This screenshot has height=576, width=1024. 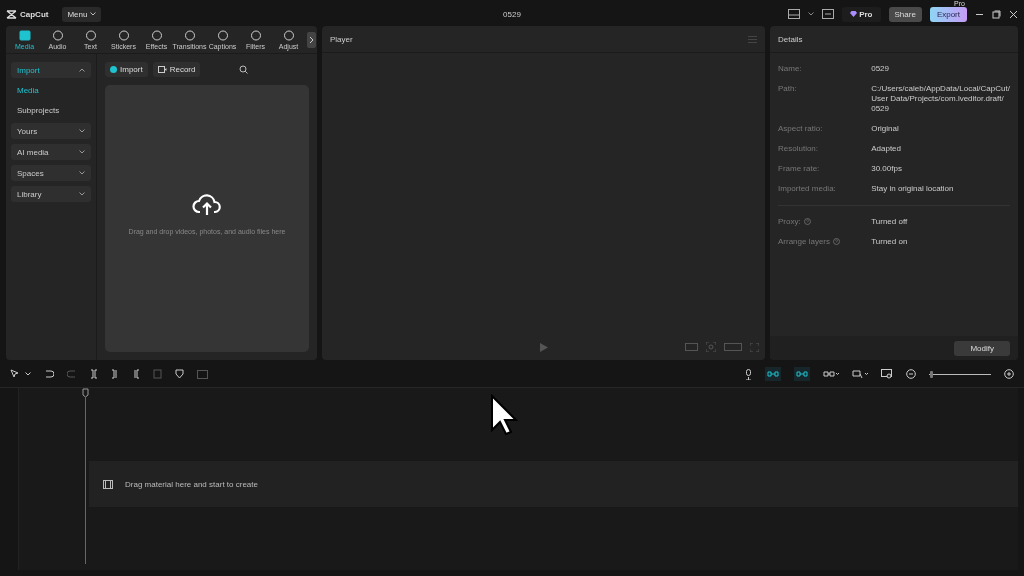 What do you see at coordinates (854, 14) in the screenshot?
I see `gem-icon` at bounding box center [854, 14].